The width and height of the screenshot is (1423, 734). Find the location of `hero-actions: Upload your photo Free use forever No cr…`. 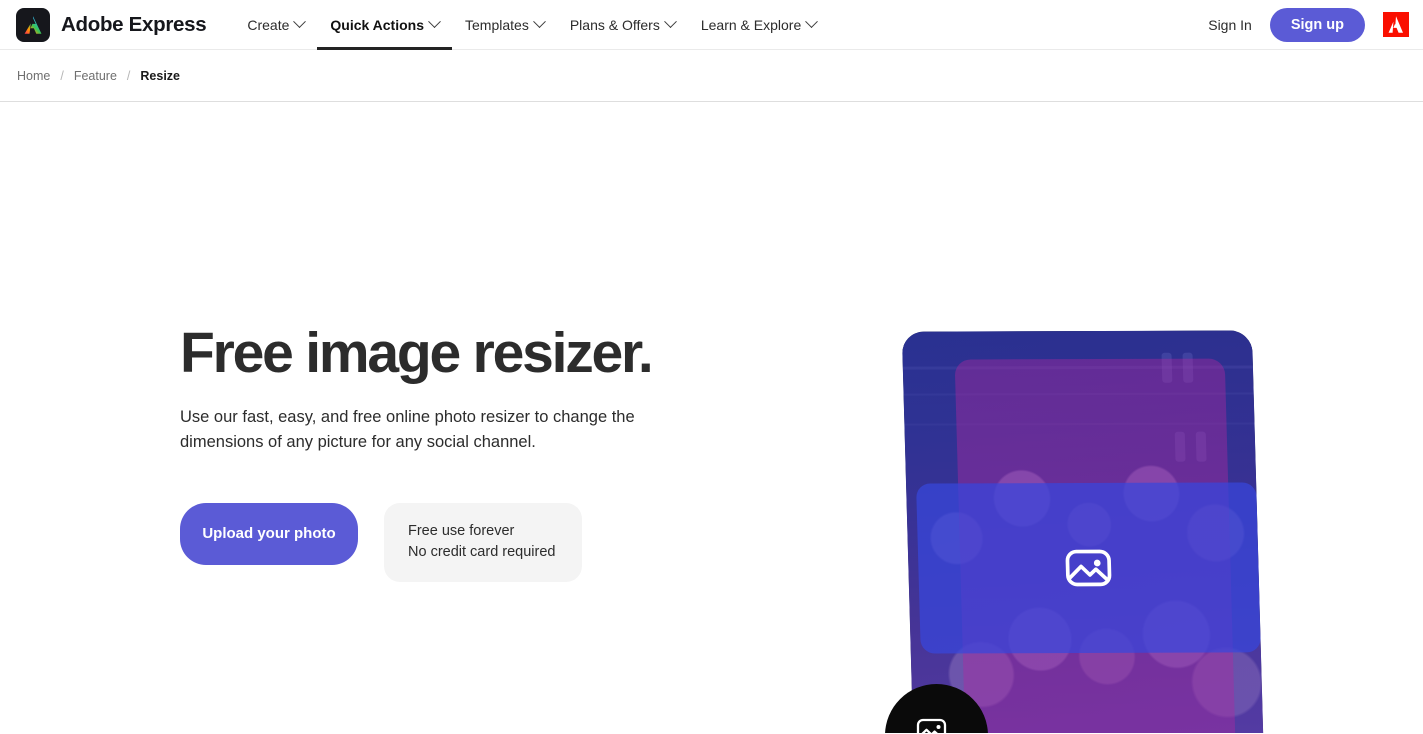

hero-actions: Upload your photo Free use forever No cr… is located at coordinates (460, 542).